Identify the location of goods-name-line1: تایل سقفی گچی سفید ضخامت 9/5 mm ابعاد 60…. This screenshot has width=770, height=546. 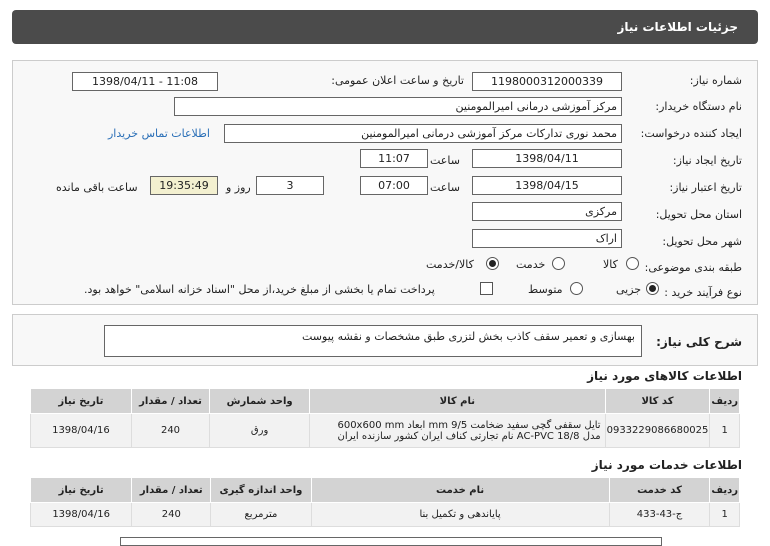
(469, 425).